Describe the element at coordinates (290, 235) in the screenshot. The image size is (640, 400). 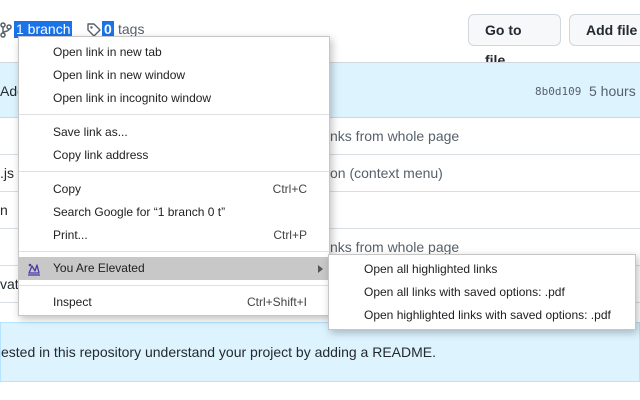
I see `shortcut-label: Ctrl+P` at that location.